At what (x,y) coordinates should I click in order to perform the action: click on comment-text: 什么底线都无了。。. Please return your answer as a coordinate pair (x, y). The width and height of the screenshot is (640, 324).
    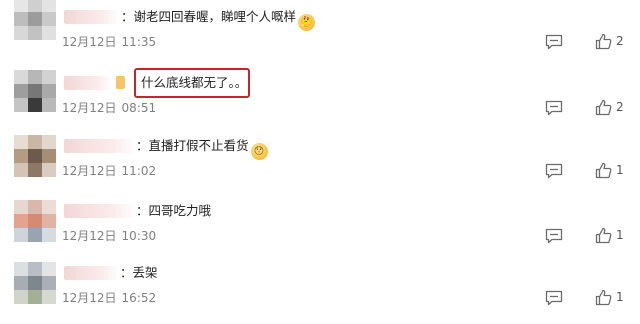
    Looking at the image, I should click on (194, 83).